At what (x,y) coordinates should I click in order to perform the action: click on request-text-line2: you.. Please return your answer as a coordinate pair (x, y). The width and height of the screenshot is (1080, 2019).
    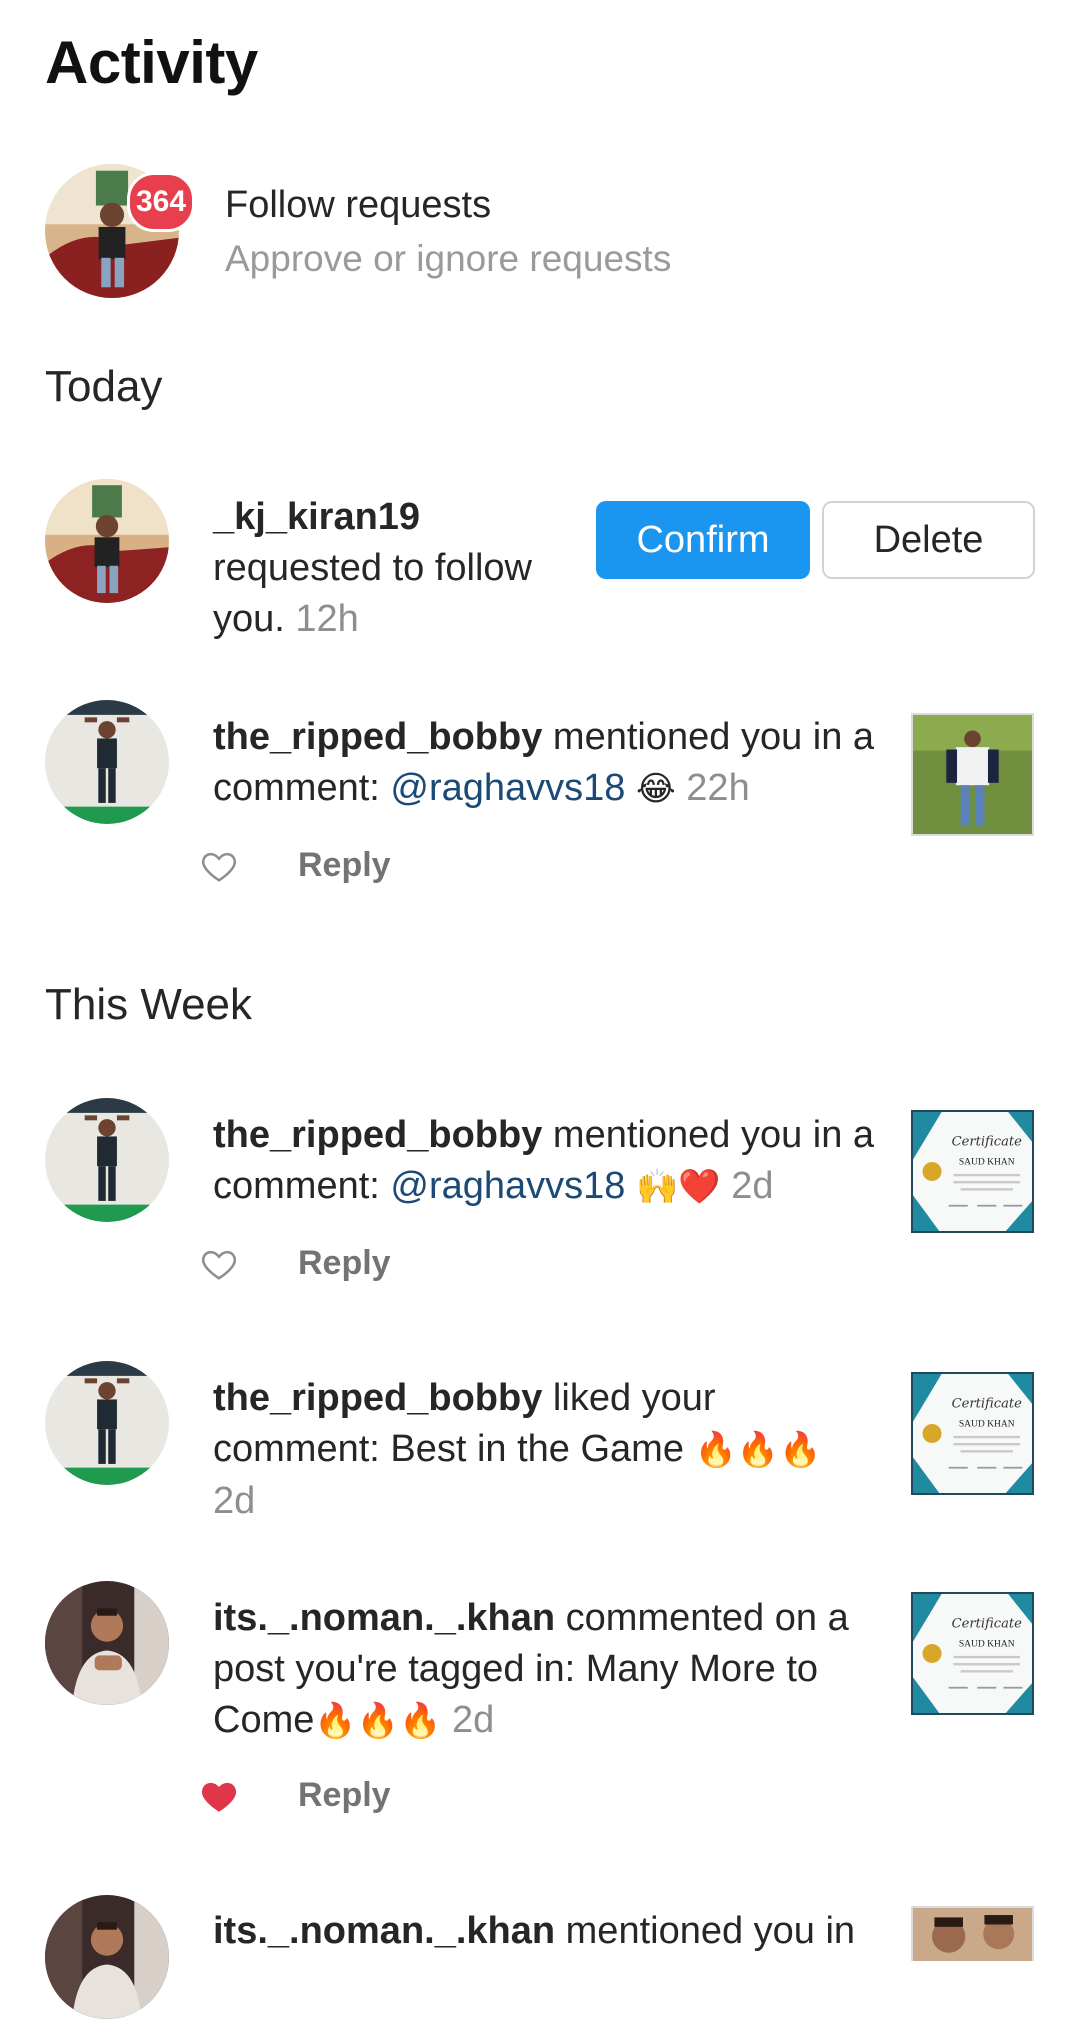
    Looking at the image, I should click on (249, 619).